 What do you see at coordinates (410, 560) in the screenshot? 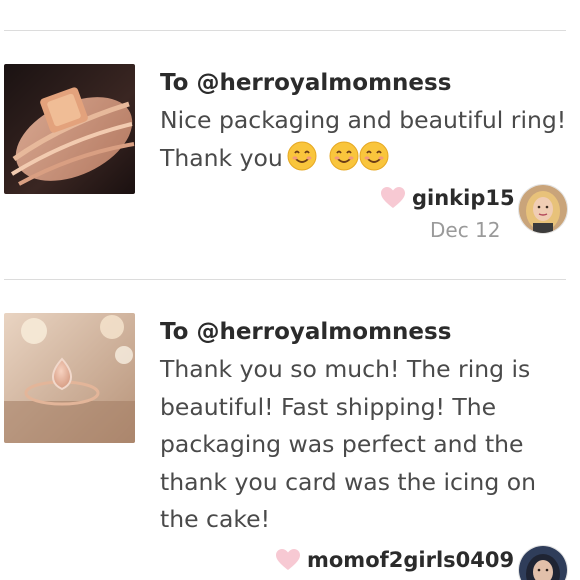
I see `reviewer-username: momof2girls0409` at bounding box center [410, 560].